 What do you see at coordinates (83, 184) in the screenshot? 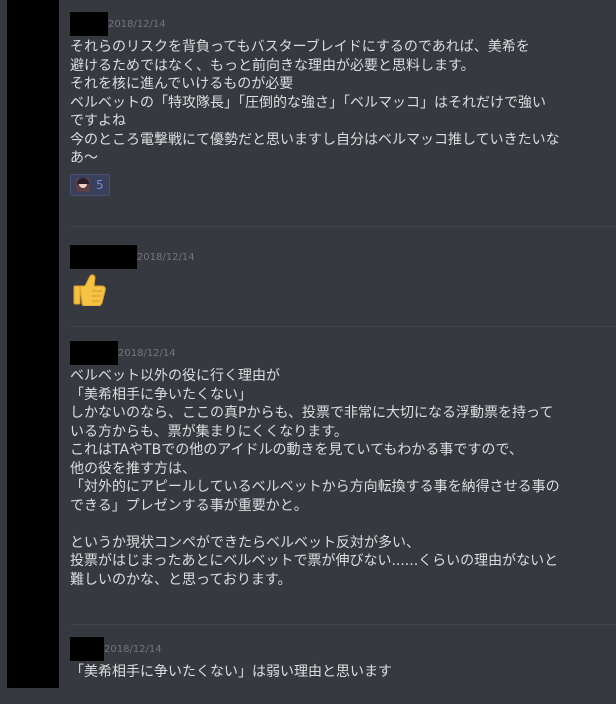
I see `character-avatar-emoji-icon` at bounding box center [83, 184].